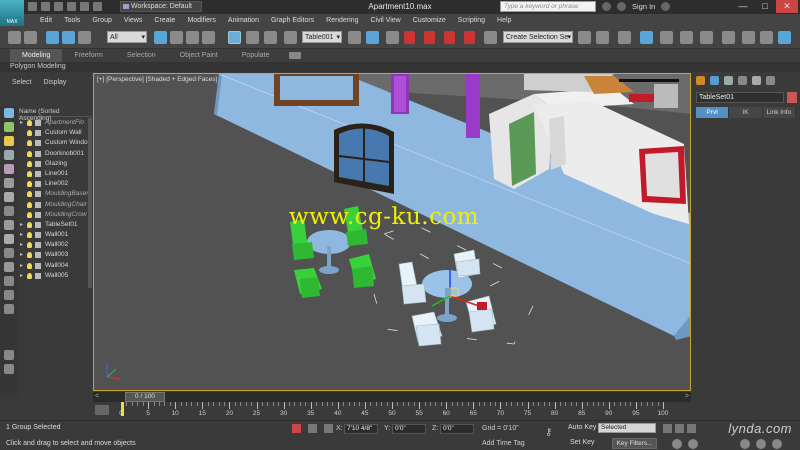 This screenshot has width=800, height=450. Describe the element at coordinates (740, 97) in the screenshot. I see `object-name-field: TableSet01` at that location.